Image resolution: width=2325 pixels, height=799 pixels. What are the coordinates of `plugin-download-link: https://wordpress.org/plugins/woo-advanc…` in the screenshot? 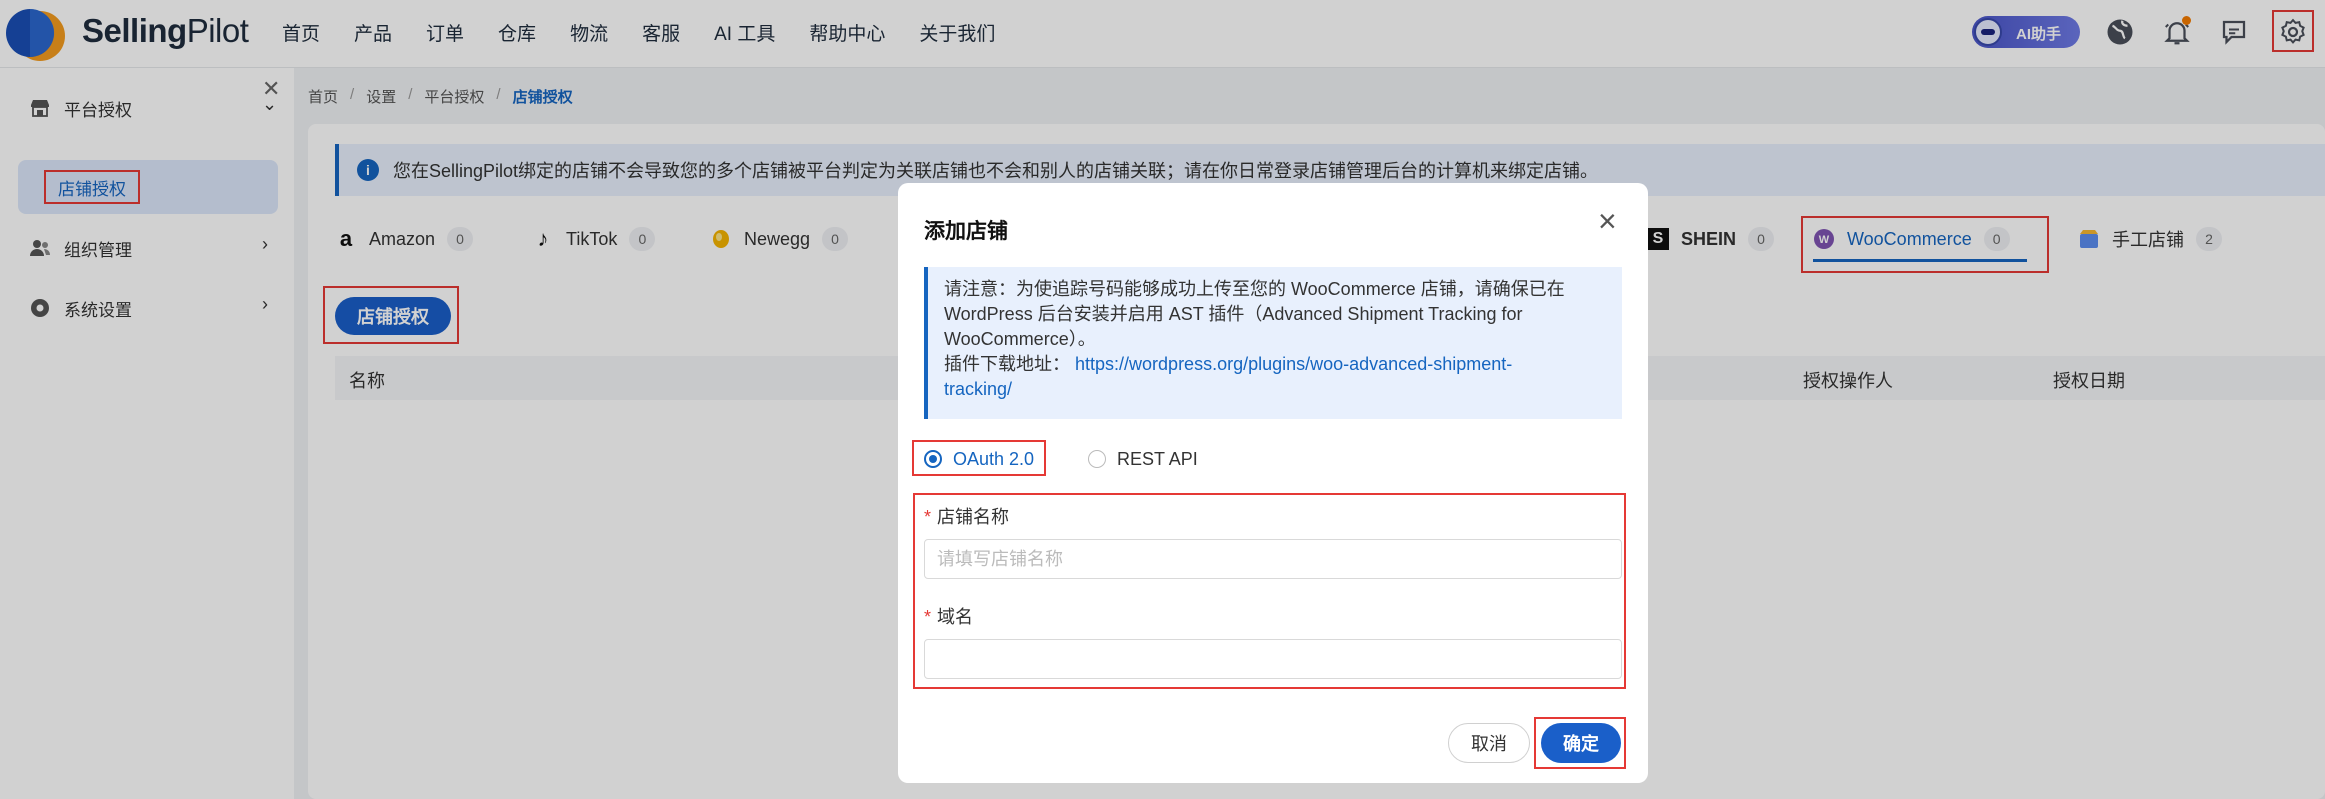 It's located at (1293, 364).